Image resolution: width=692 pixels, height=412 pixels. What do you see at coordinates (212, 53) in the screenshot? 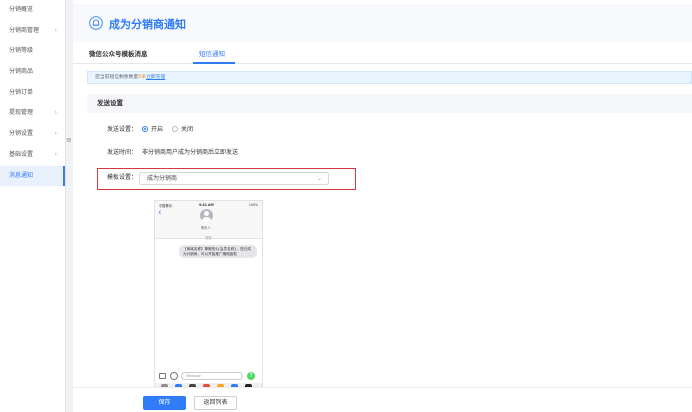
I see `tab-sms: 短信通知` at bounding box center [212, 53].